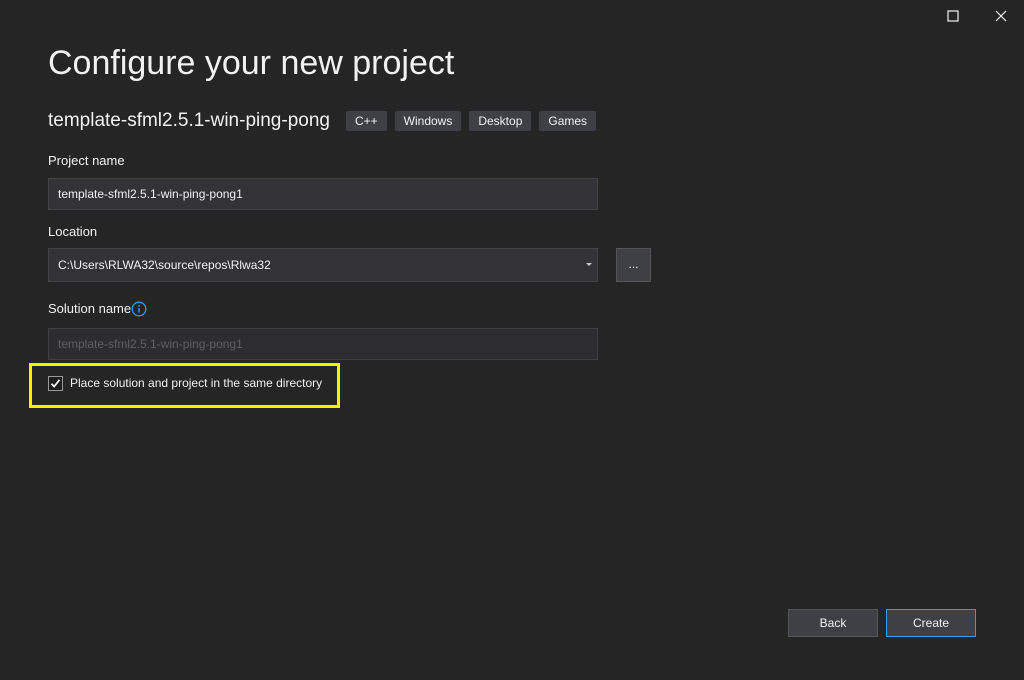 The width and height of the screenshot is (1024, 680). Describe the element at coordinates (833, 623) in the screenshot. I see `back-button: Back` at that location.